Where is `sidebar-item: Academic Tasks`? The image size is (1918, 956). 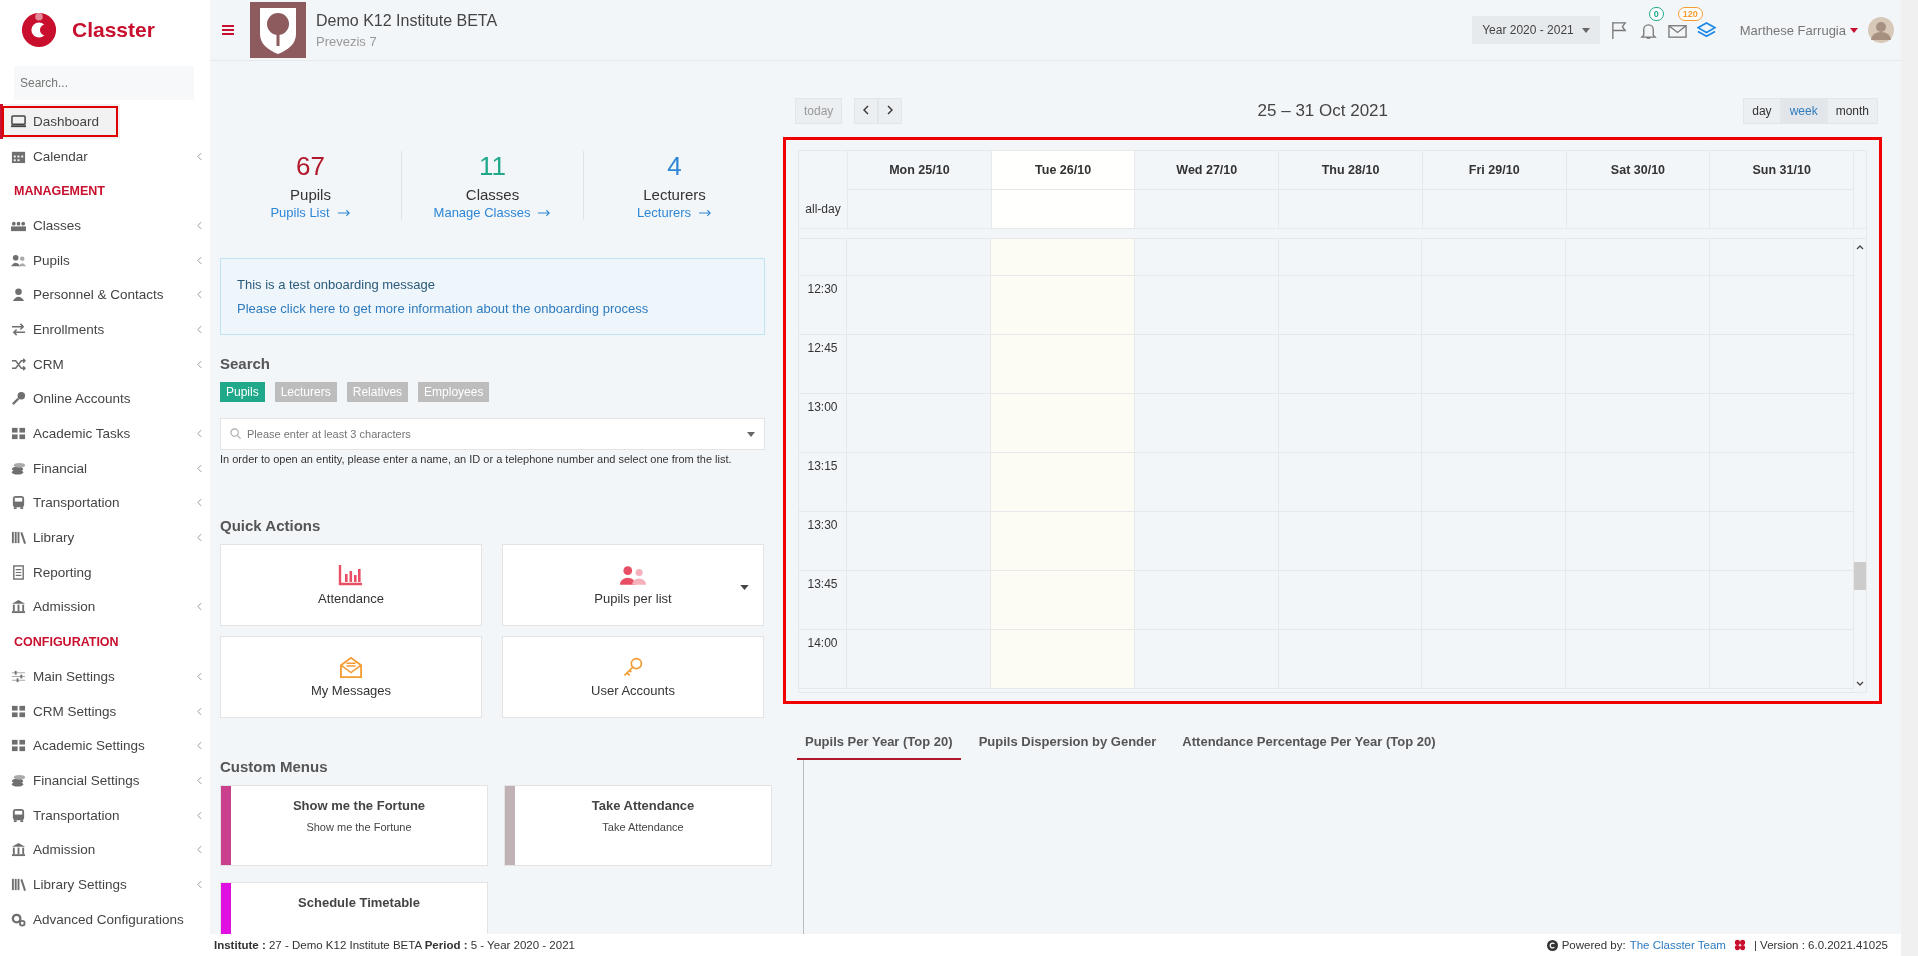 sidebar-item: Academic Tasks is located at coordinates (105, 433).